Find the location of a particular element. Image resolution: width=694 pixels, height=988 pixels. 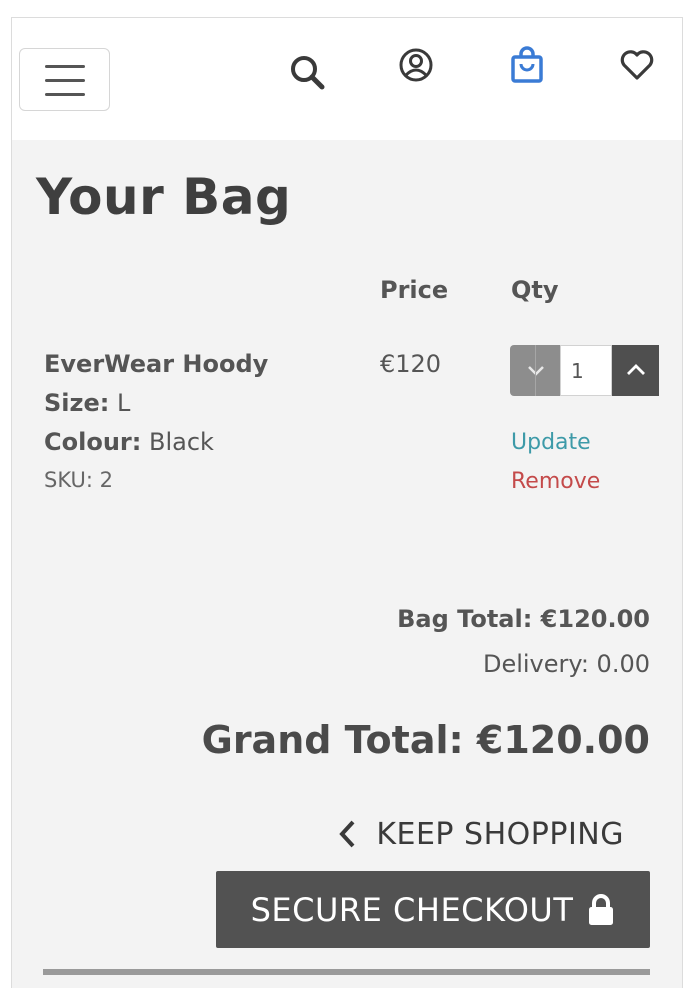

heart-icon is located at coordinates (637, 65).